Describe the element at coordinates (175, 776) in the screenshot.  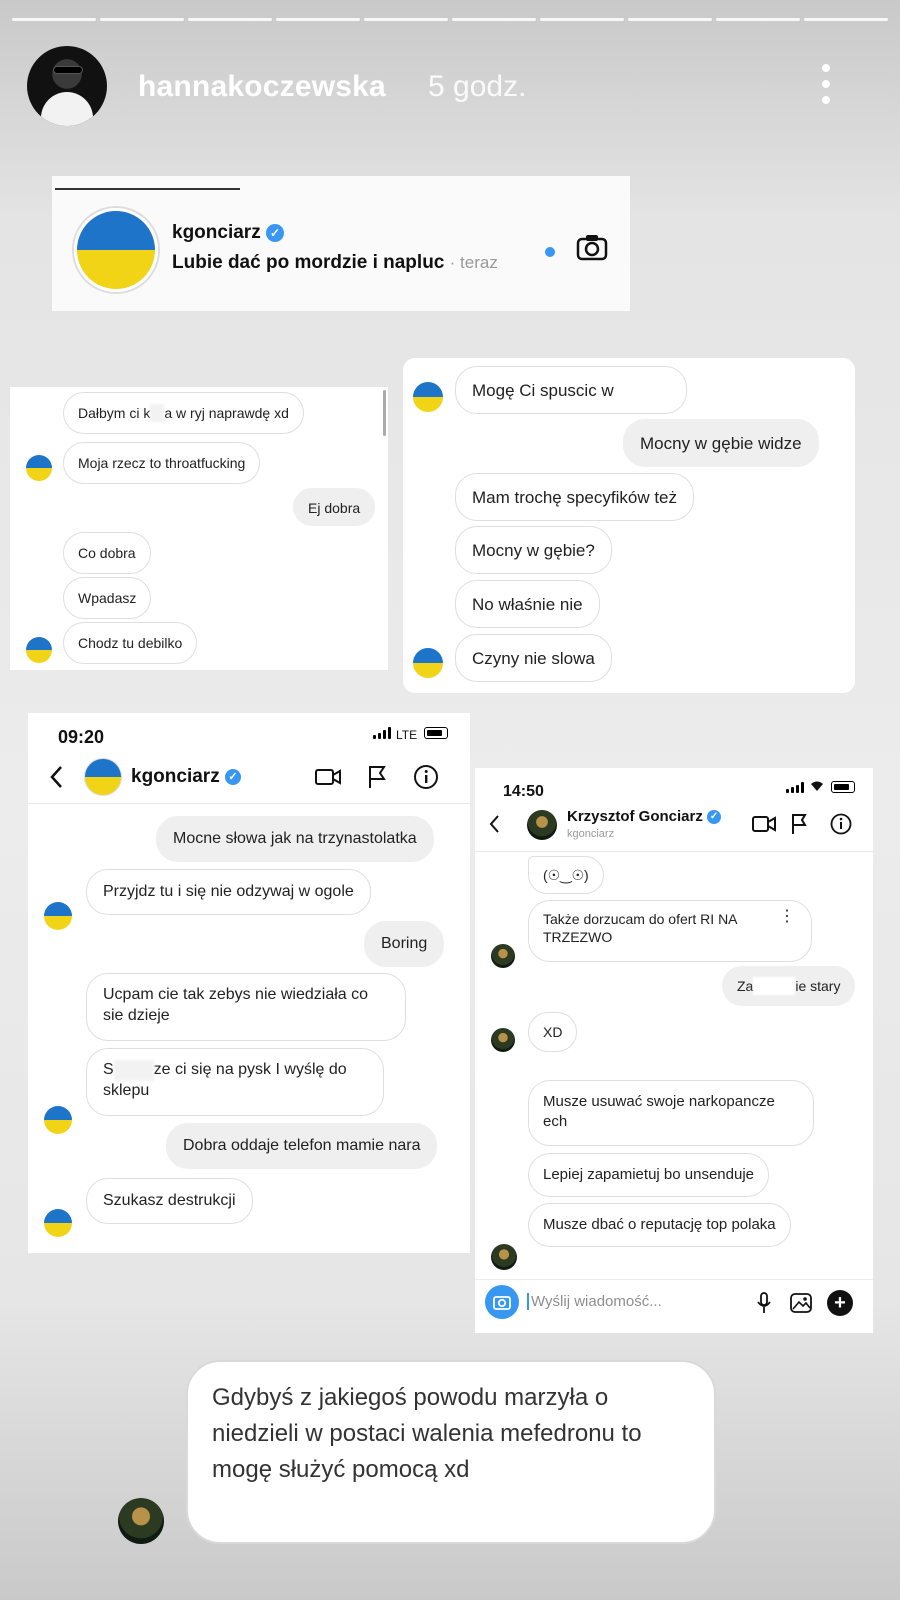
I see `chat-username: kgonciarz` at that location.